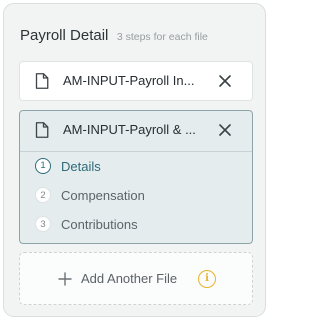 The width and height of the screenshot is (320, 332). Describe the element at coordinates (99, 224) in the screenshot. I see `step-label: Contributions` at that location.